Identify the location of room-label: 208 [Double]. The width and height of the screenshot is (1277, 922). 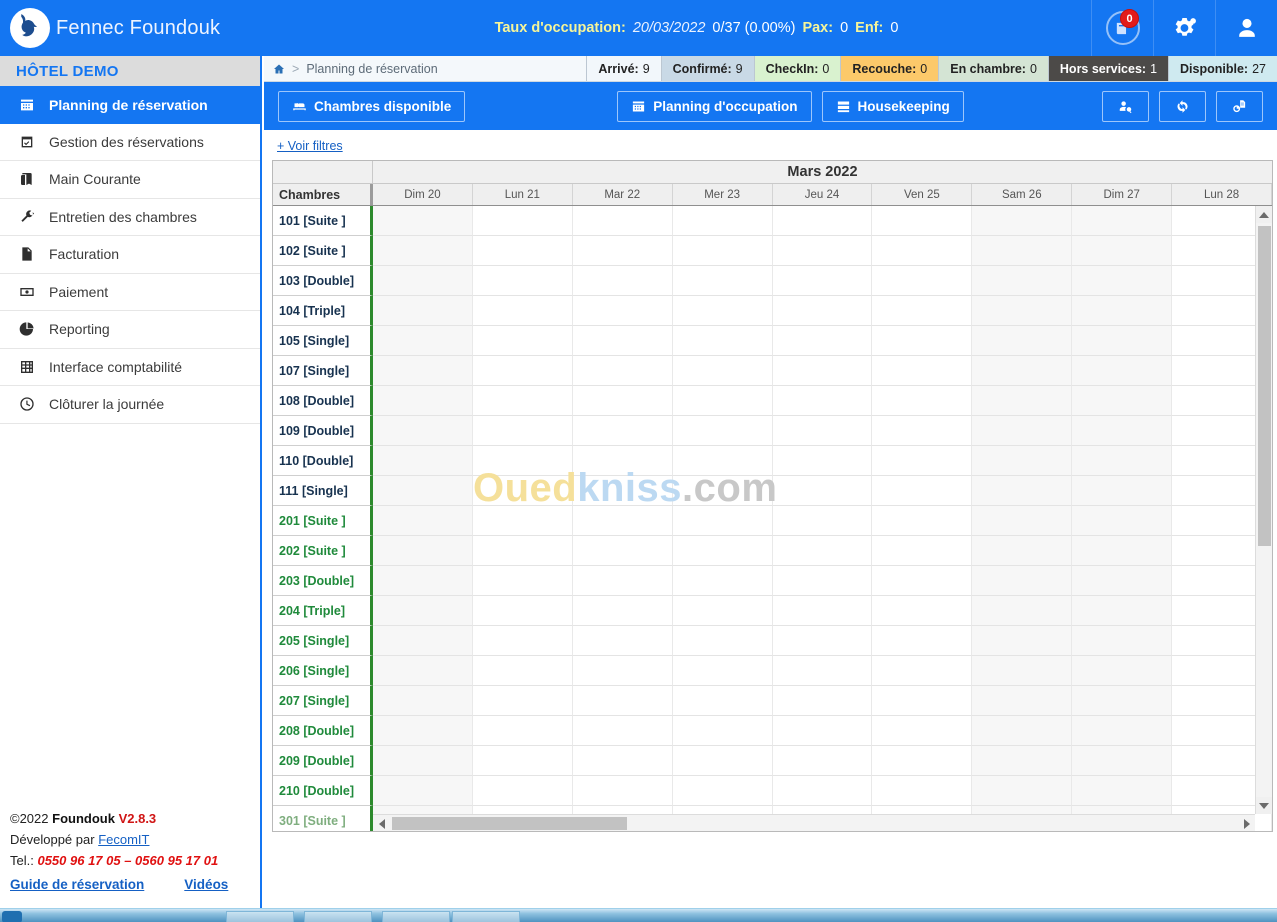
(323, 731).